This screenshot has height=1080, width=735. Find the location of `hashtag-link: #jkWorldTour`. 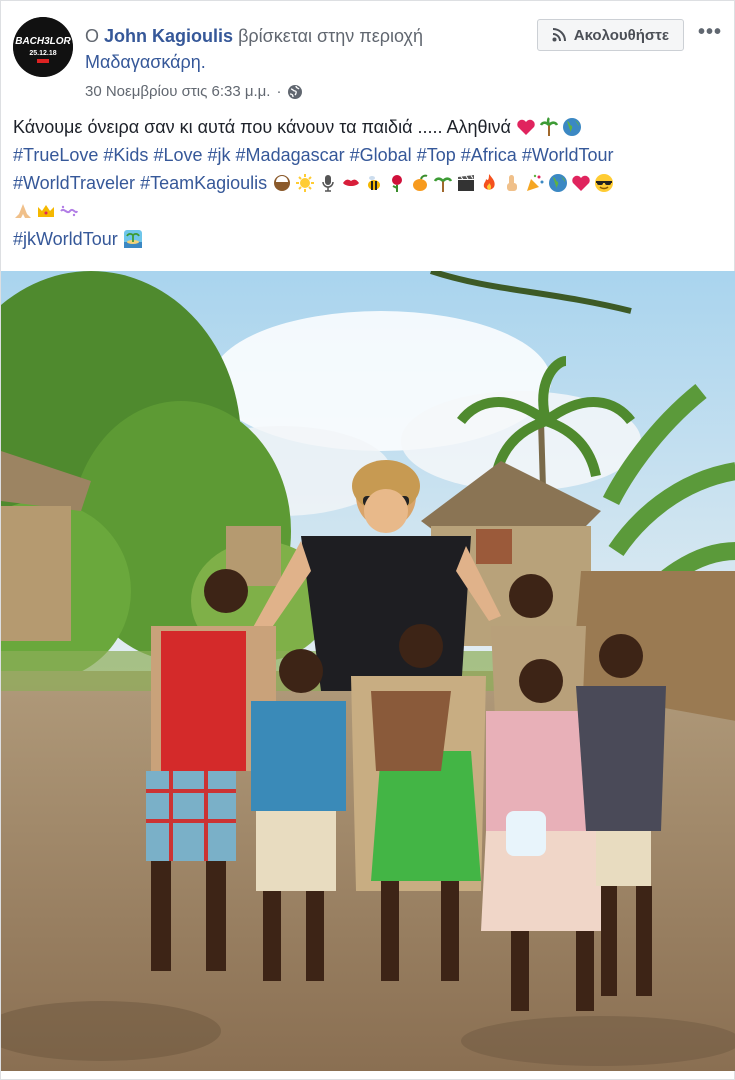

hashtag-link: #jkWorldTour is located at coordinates (65, 239).